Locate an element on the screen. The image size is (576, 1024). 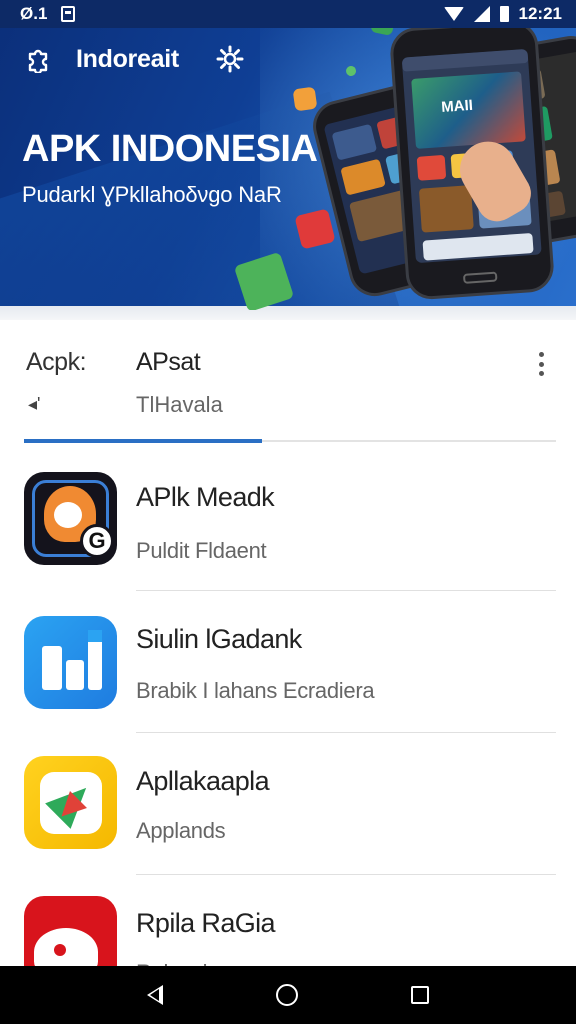
list-item: G APlk Meadk Puldit Fldaent is located at coordinates (288, 521).